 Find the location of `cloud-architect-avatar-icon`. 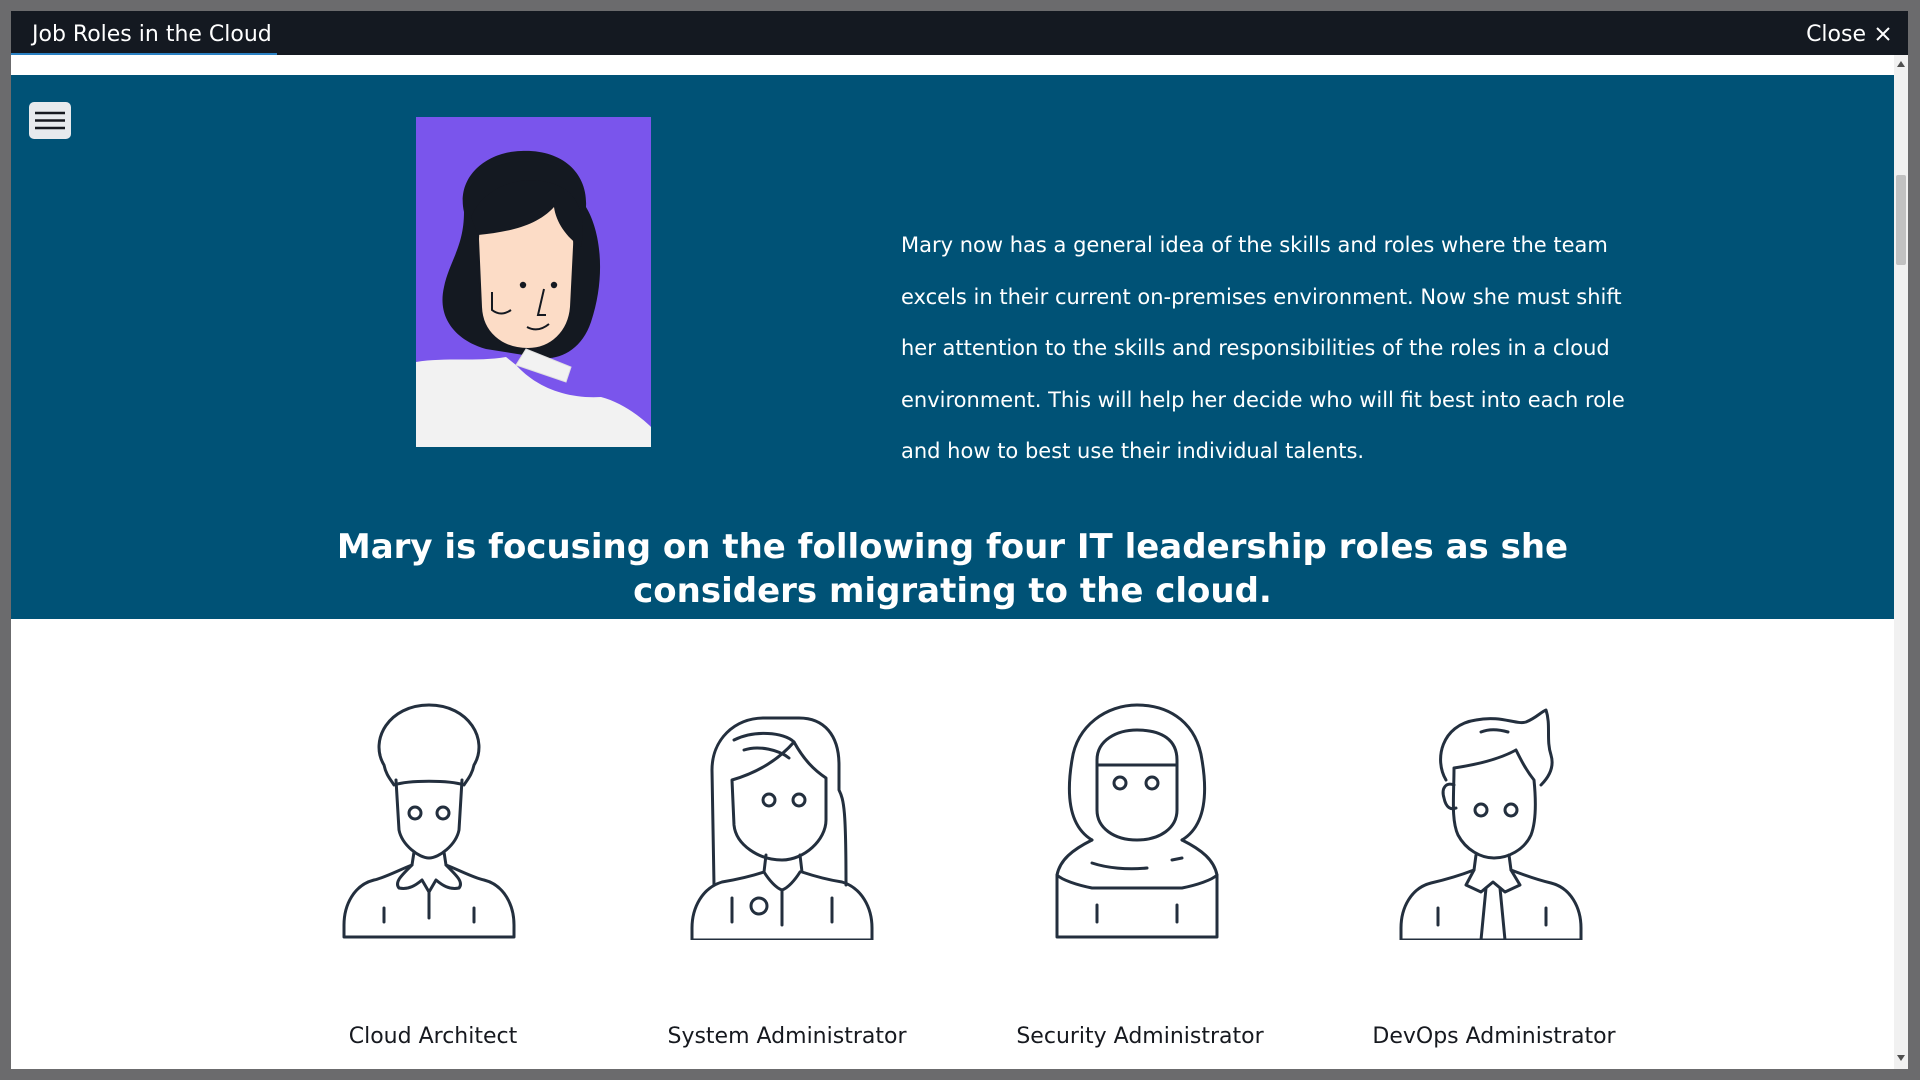

cloud-architect-avatar-icon is located at coordinates (429, 821).